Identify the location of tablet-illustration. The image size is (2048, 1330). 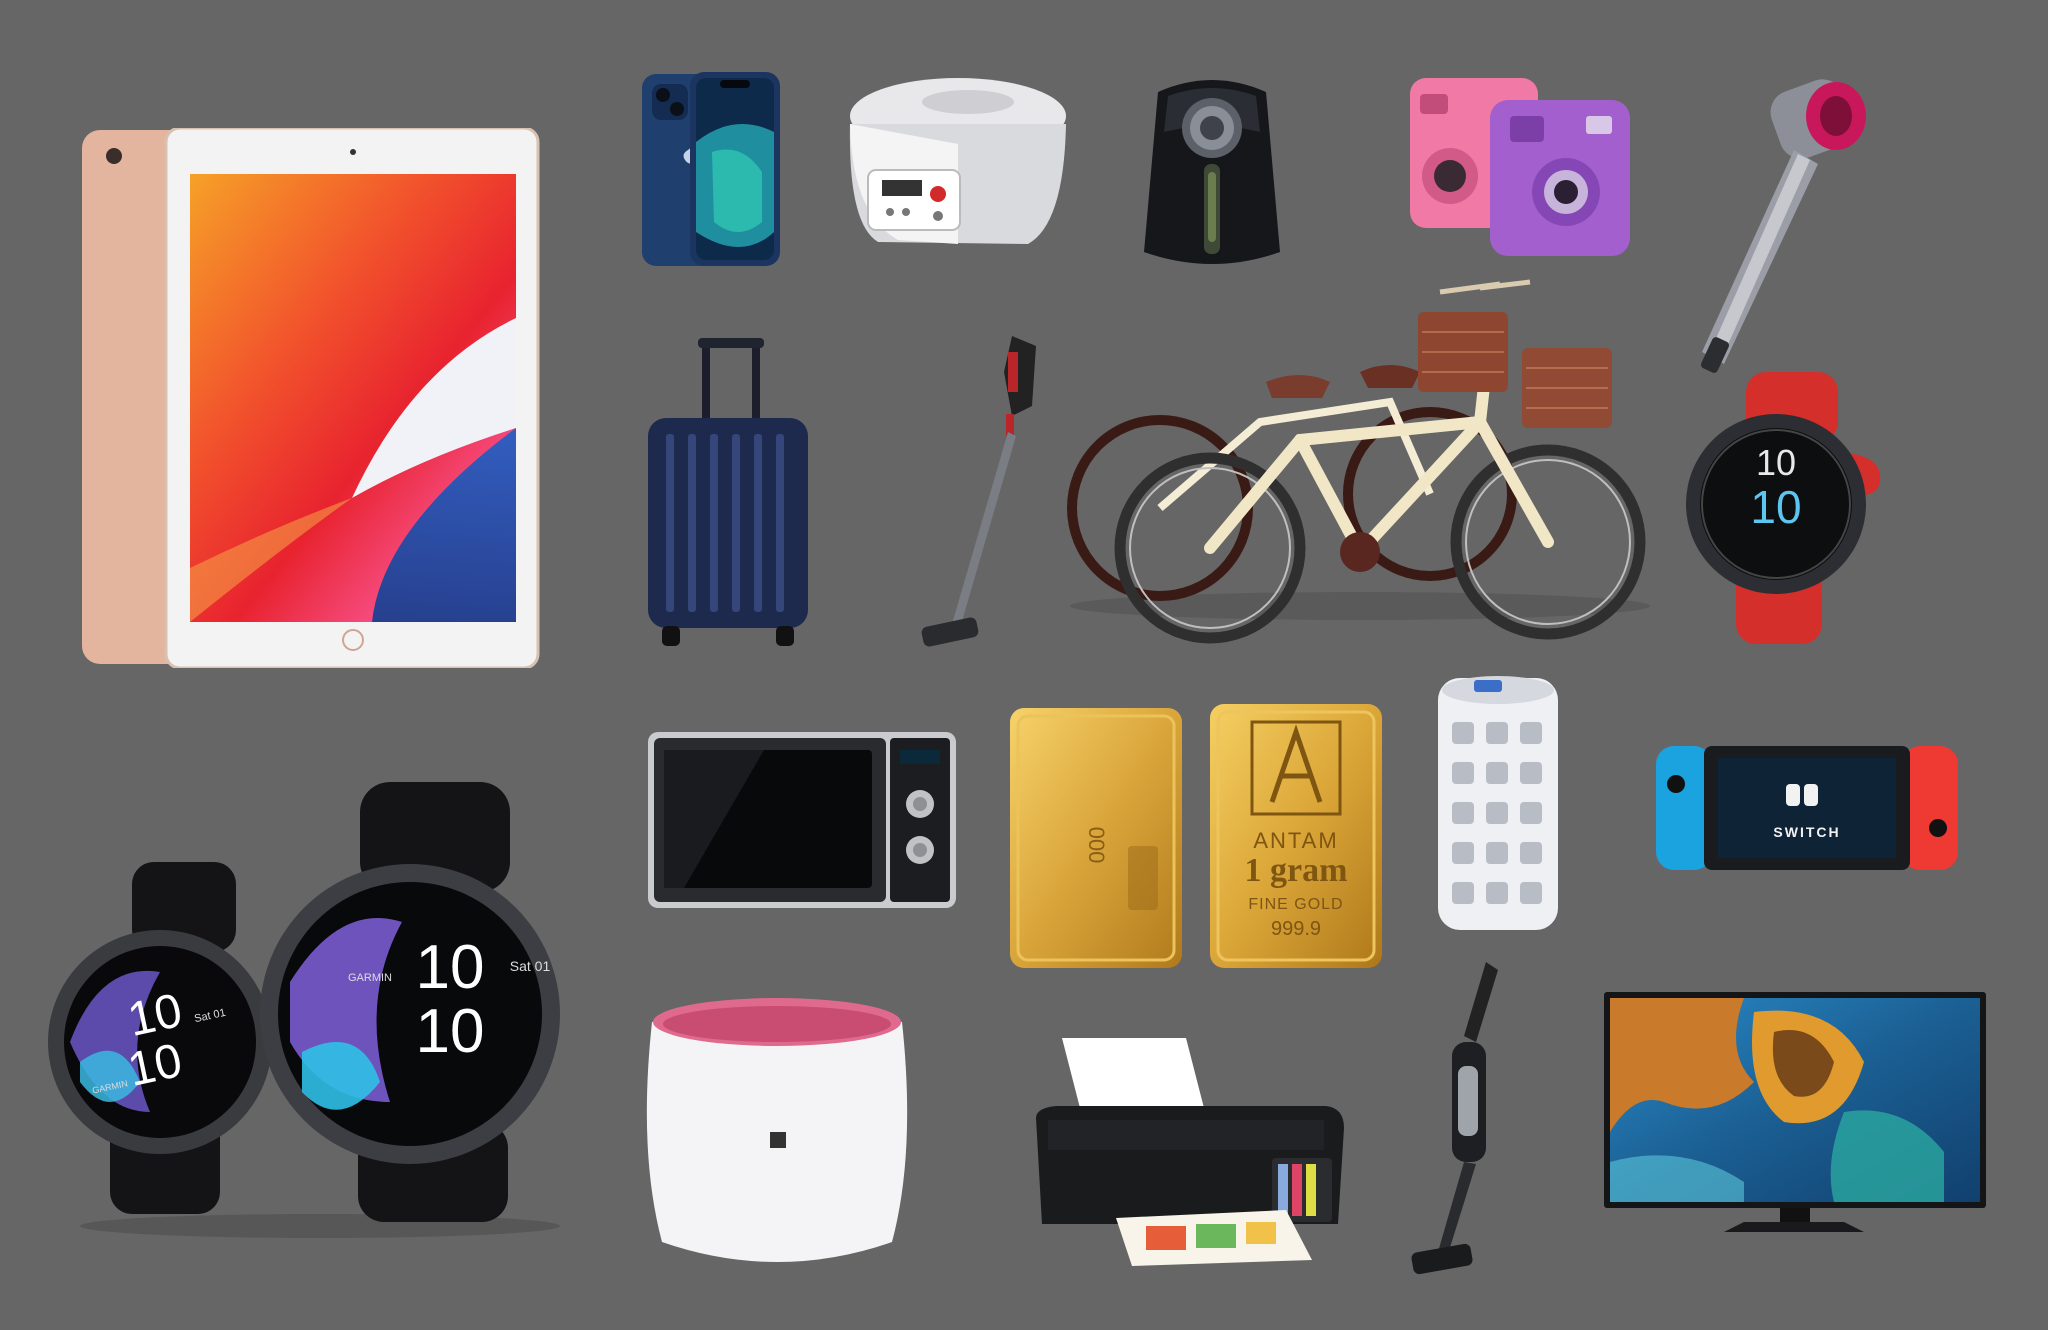
(311, 398).